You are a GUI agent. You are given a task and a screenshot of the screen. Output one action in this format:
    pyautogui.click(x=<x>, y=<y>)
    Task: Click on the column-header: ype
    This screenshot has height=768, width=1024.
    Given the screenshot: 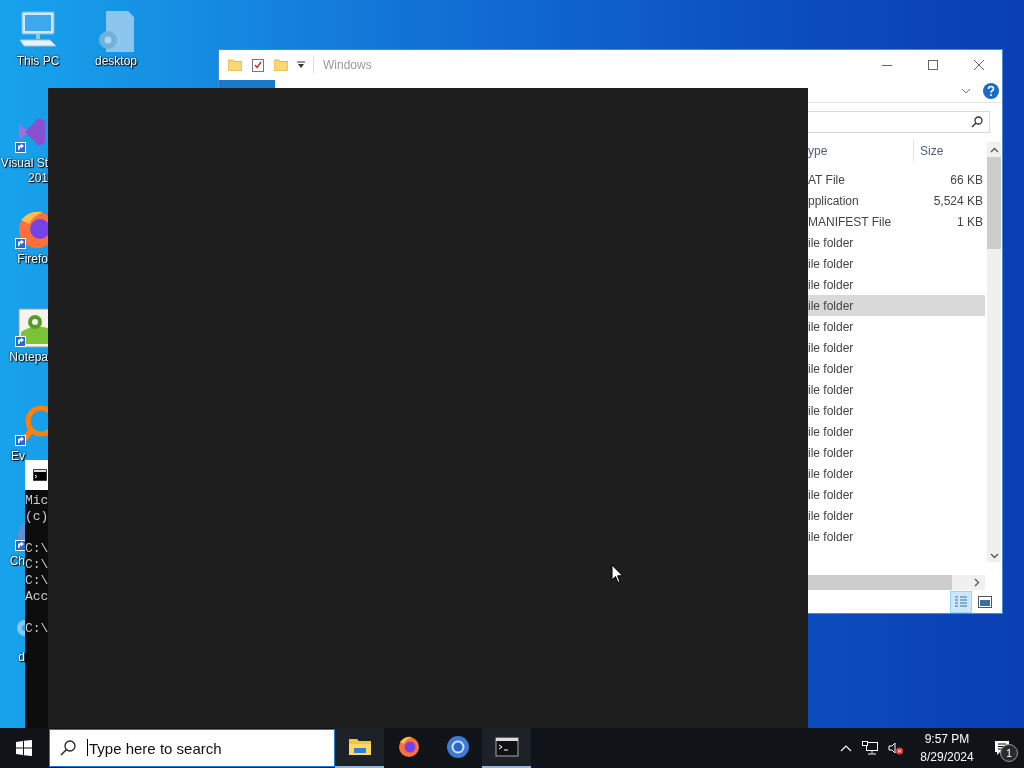 What is the action you would take?
    pyautogui.click(x=860, y=151)
    